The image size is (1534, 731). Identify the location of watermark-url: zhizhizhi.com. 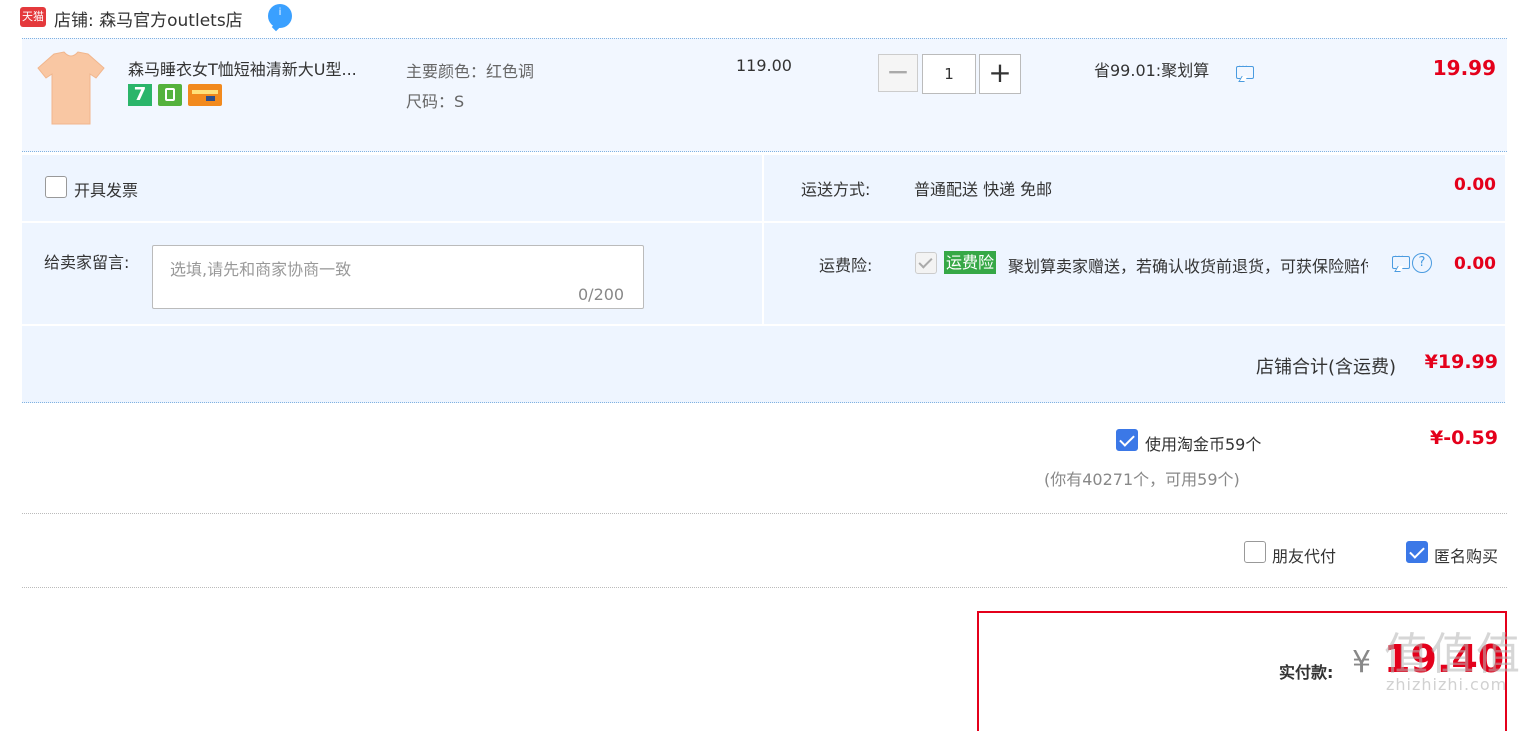
(1447, 684).